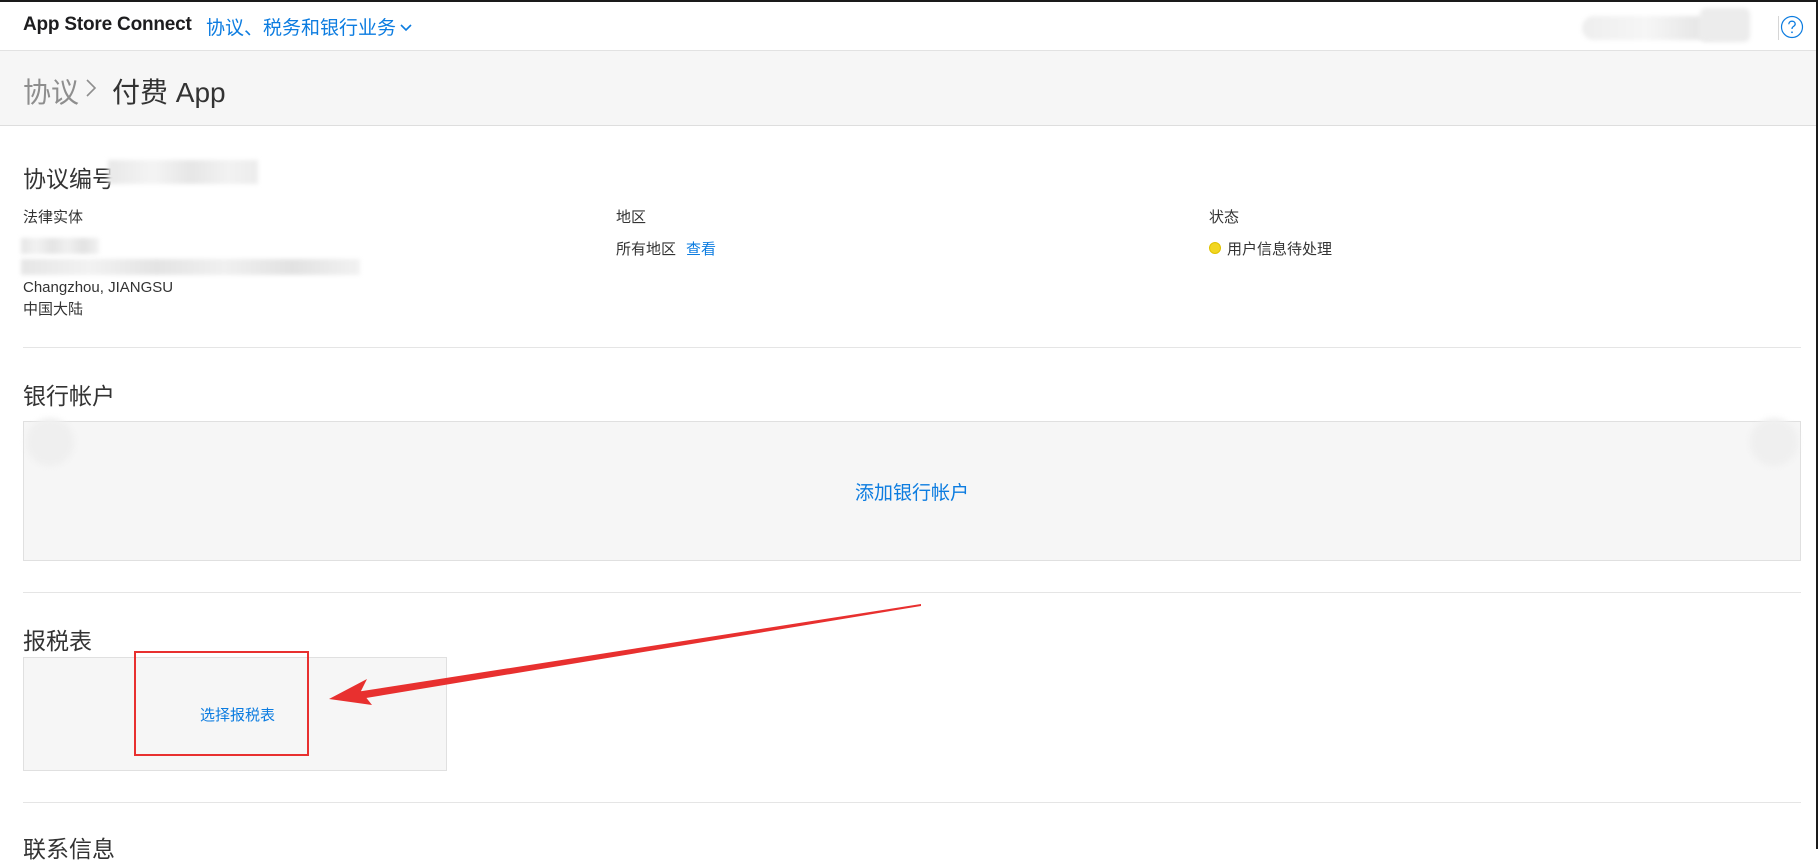  What do you see at coordinates (1215, 248) in the screenshot?
I see `status-indicator` at bounding box center [1215, 248].